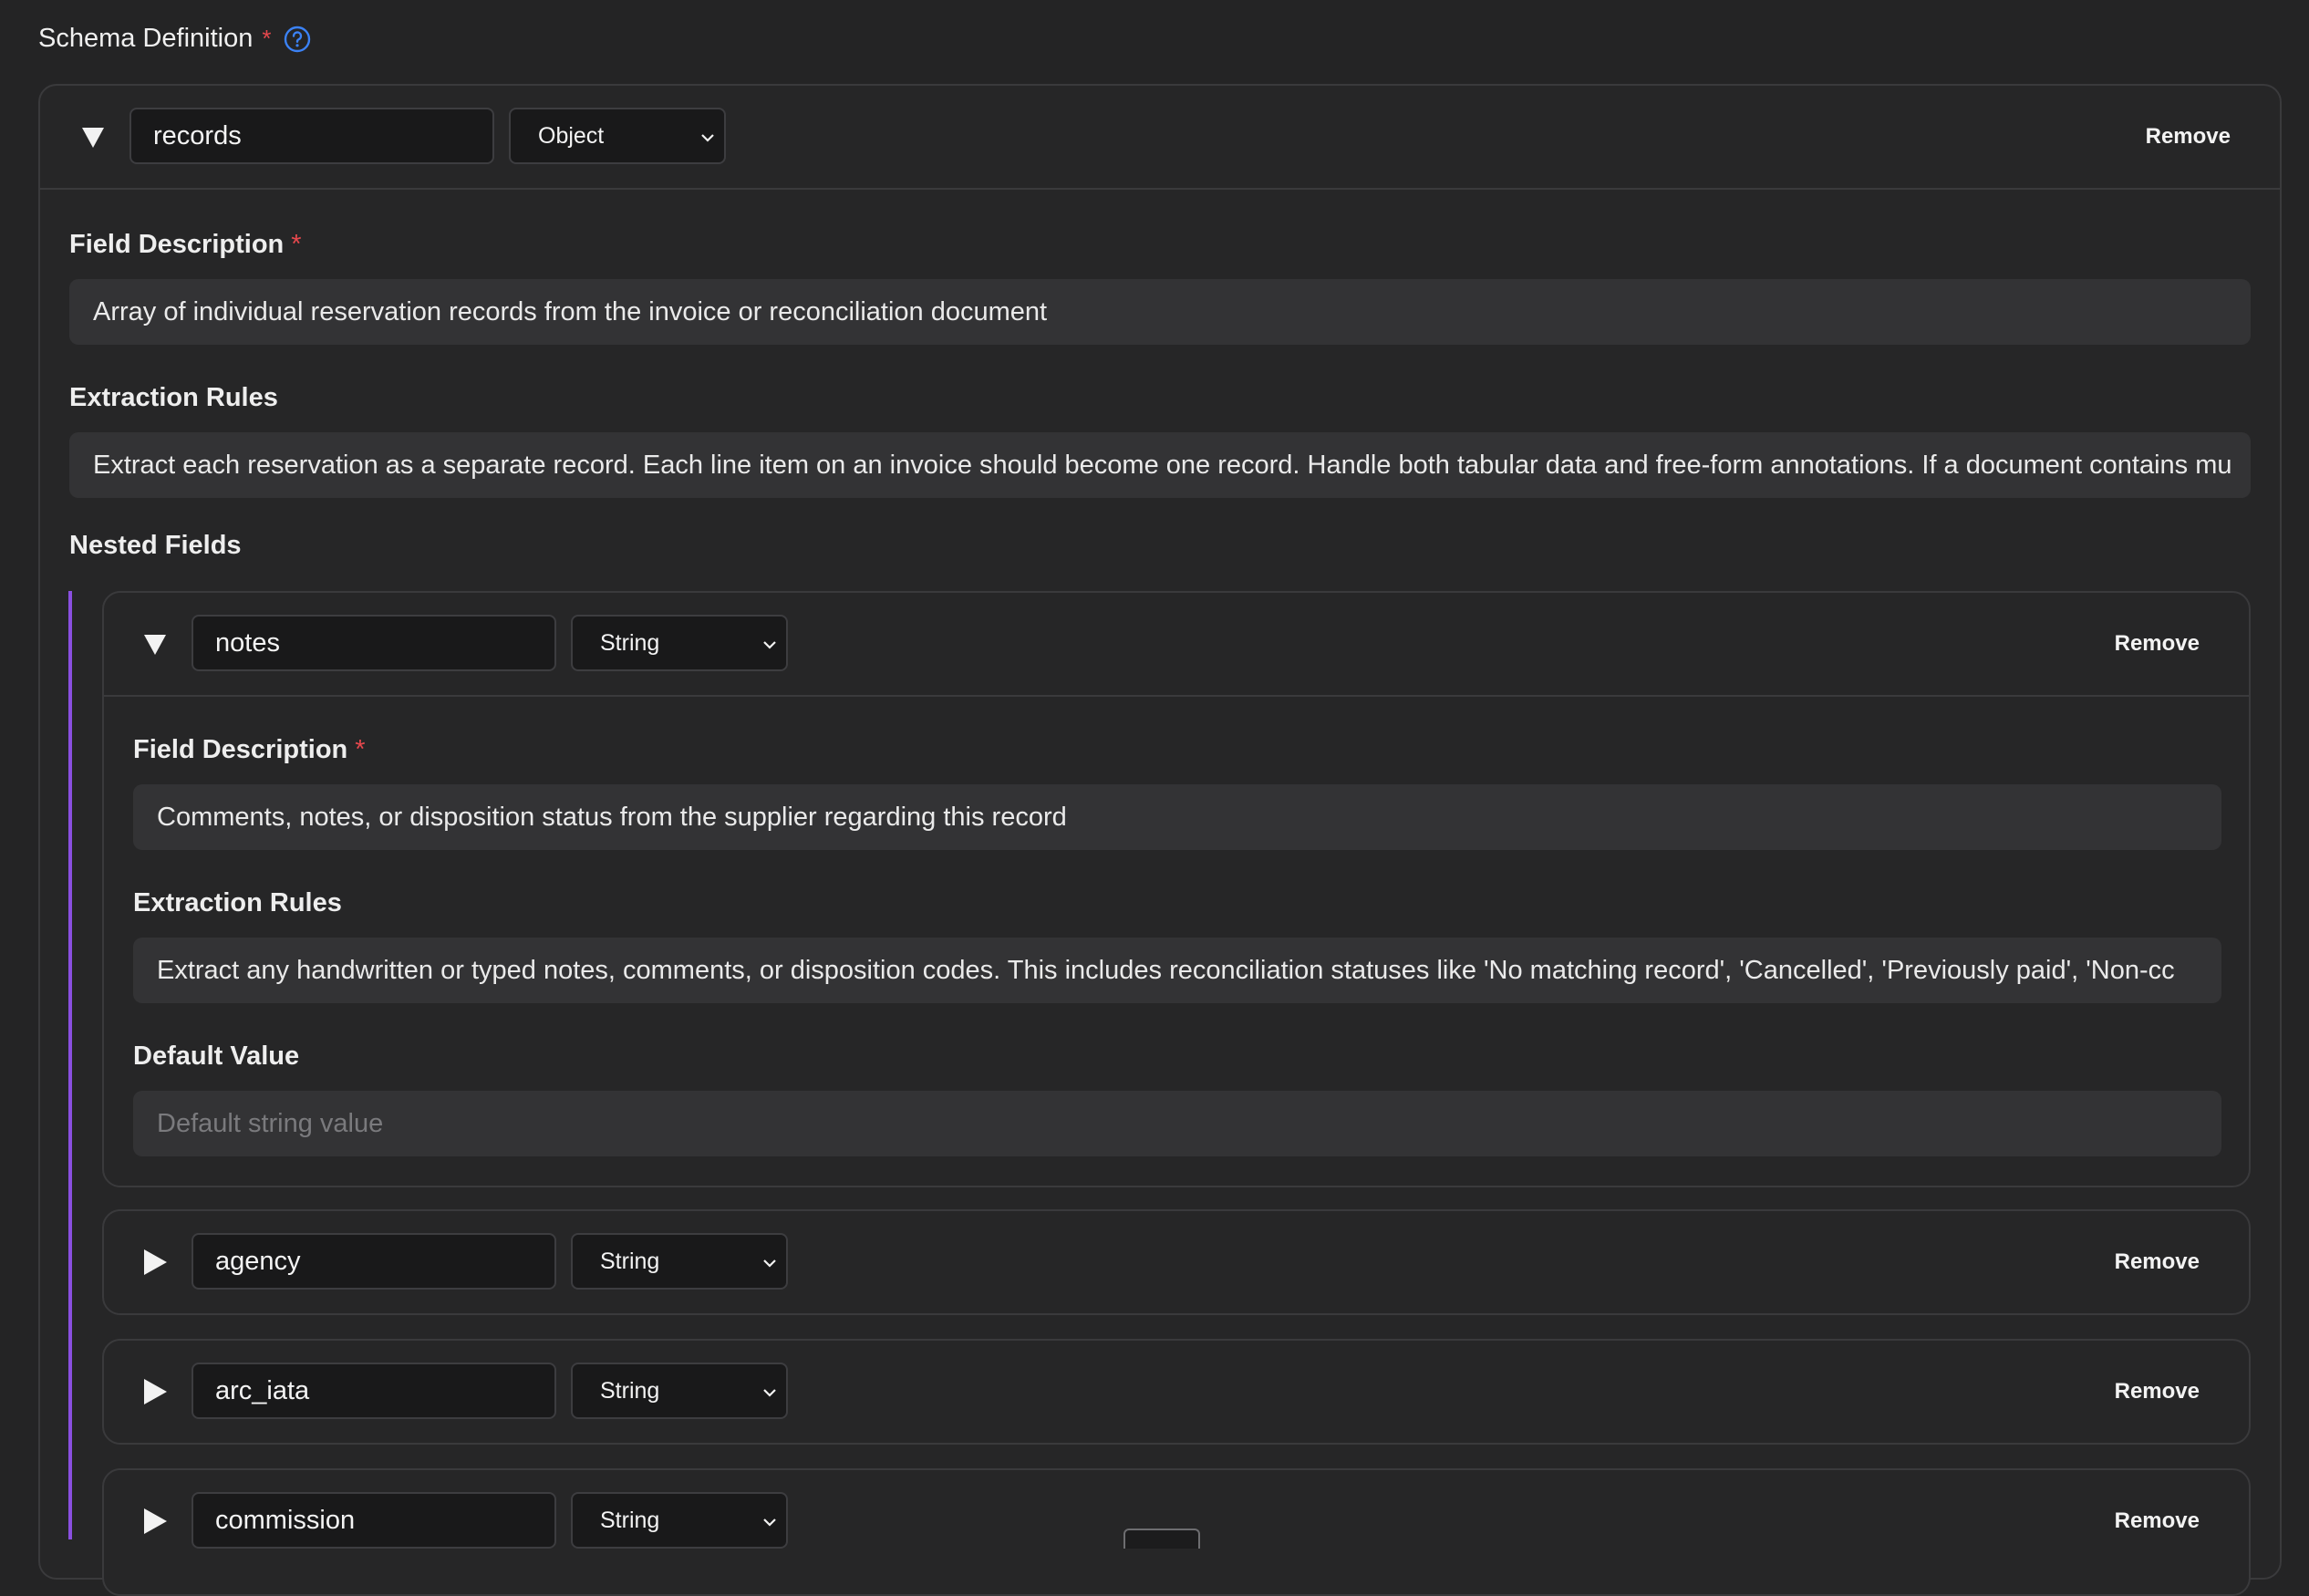  I want to click on schema-definition-title: Schema Definition, so click(146, 39).